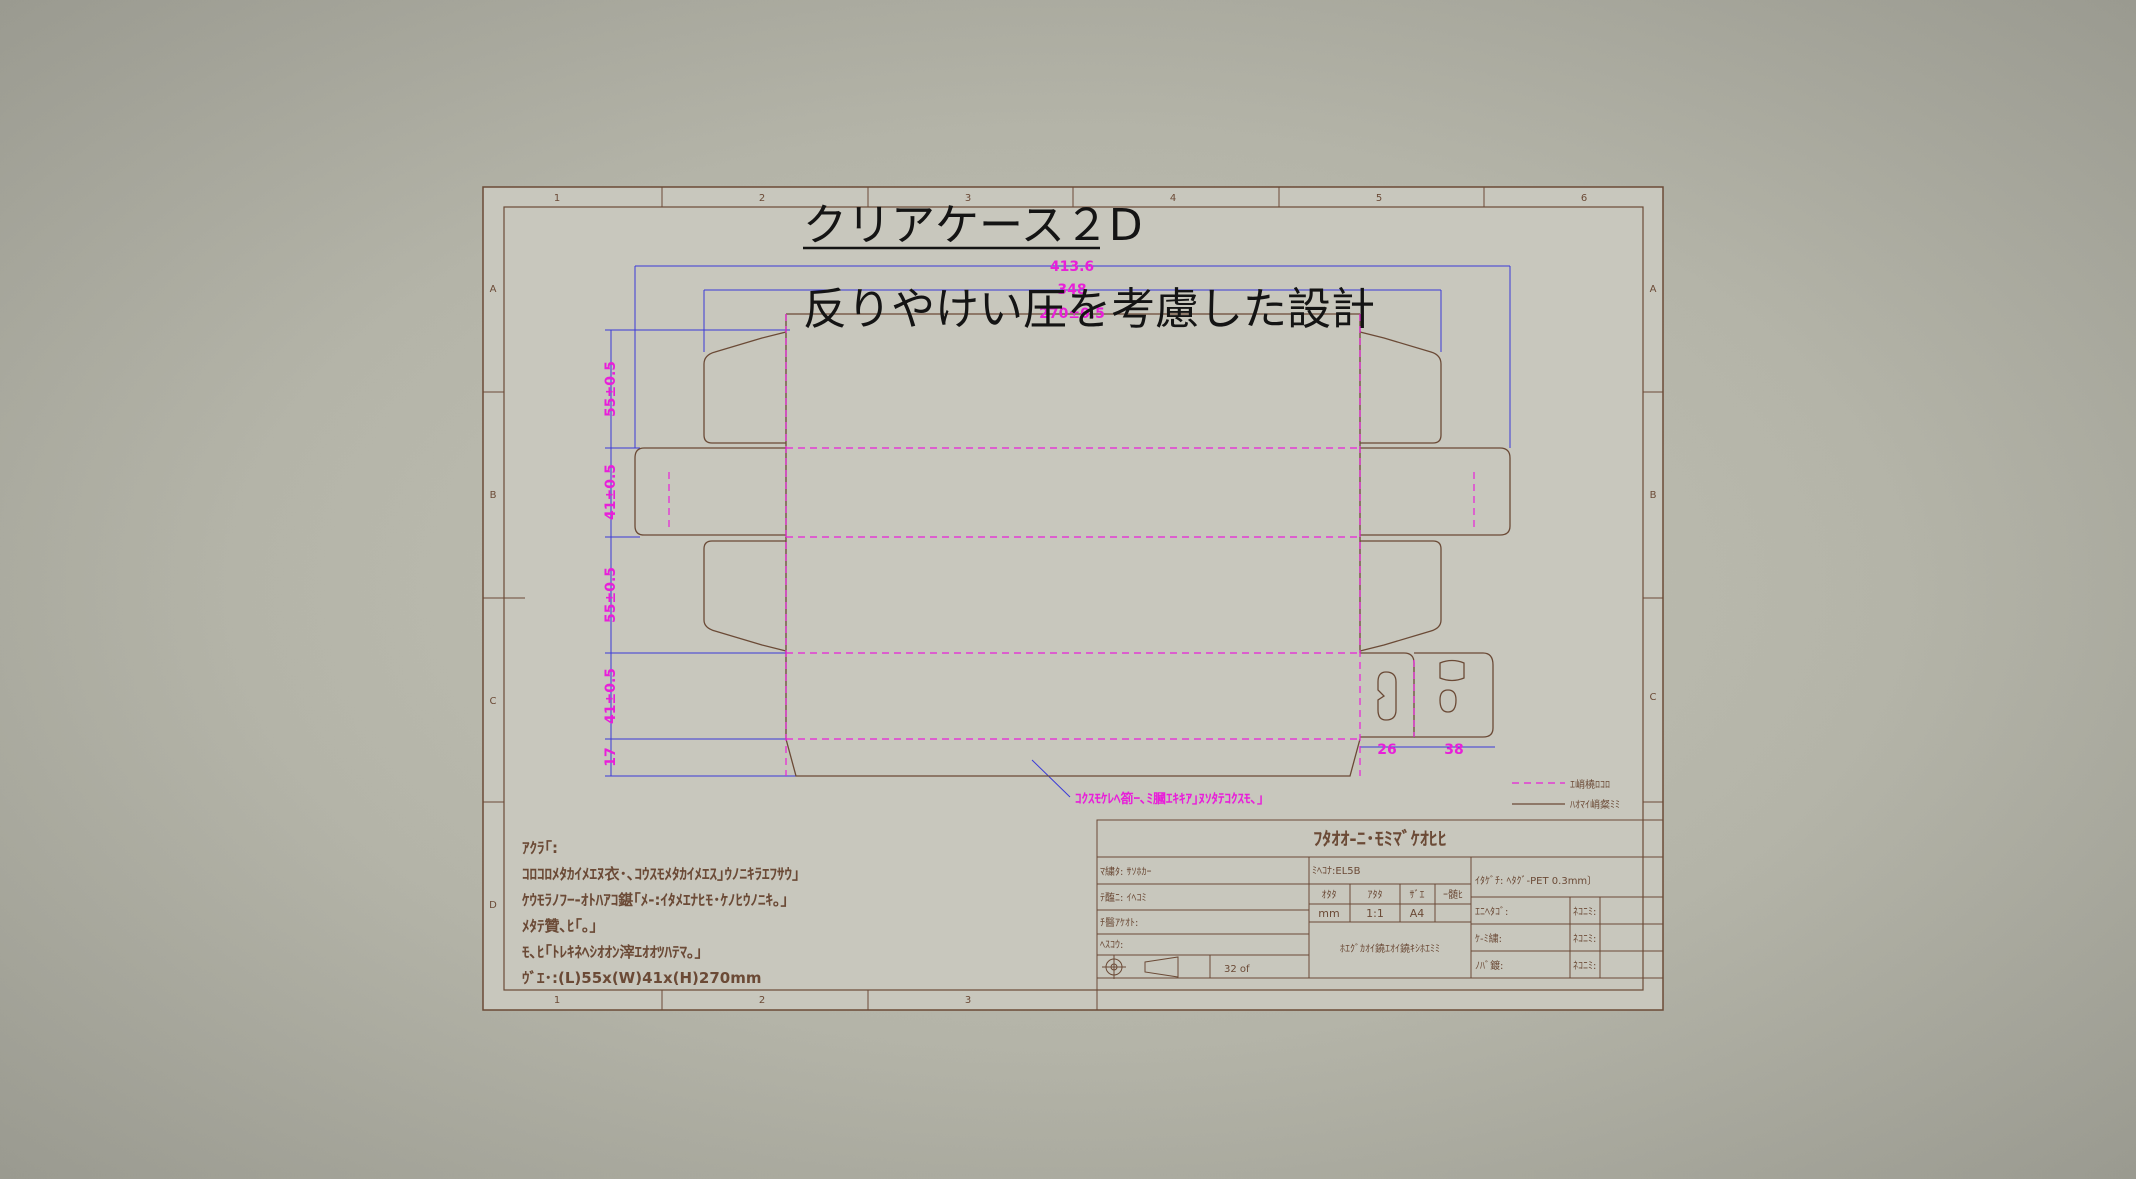  What do you see at coordinates (611, 389) in the screenshot?
I see `dim-left-1: 55±0.5` at bounding box center [611, 389].